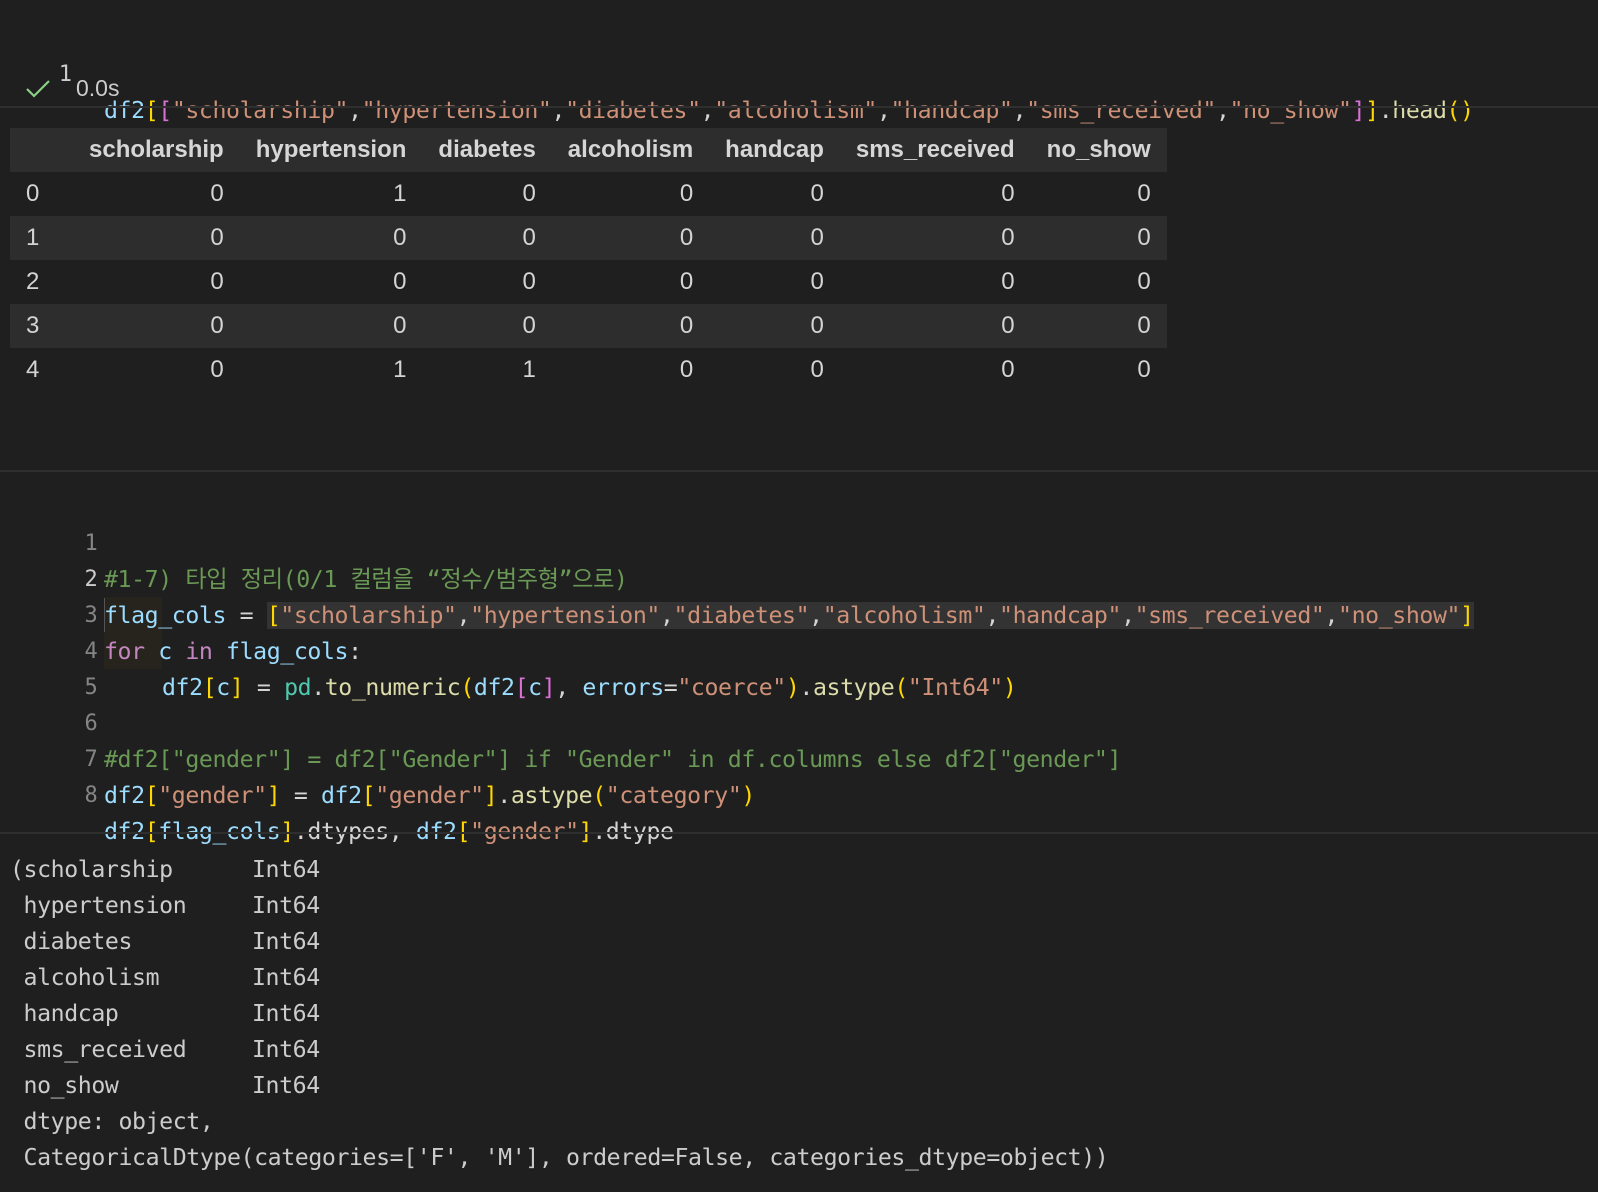 The image size is (1598, 1192). What do you see at coordinates (33, 325) in the screenshot?
I see `row-index: 3` at bounding box center [33, 325].